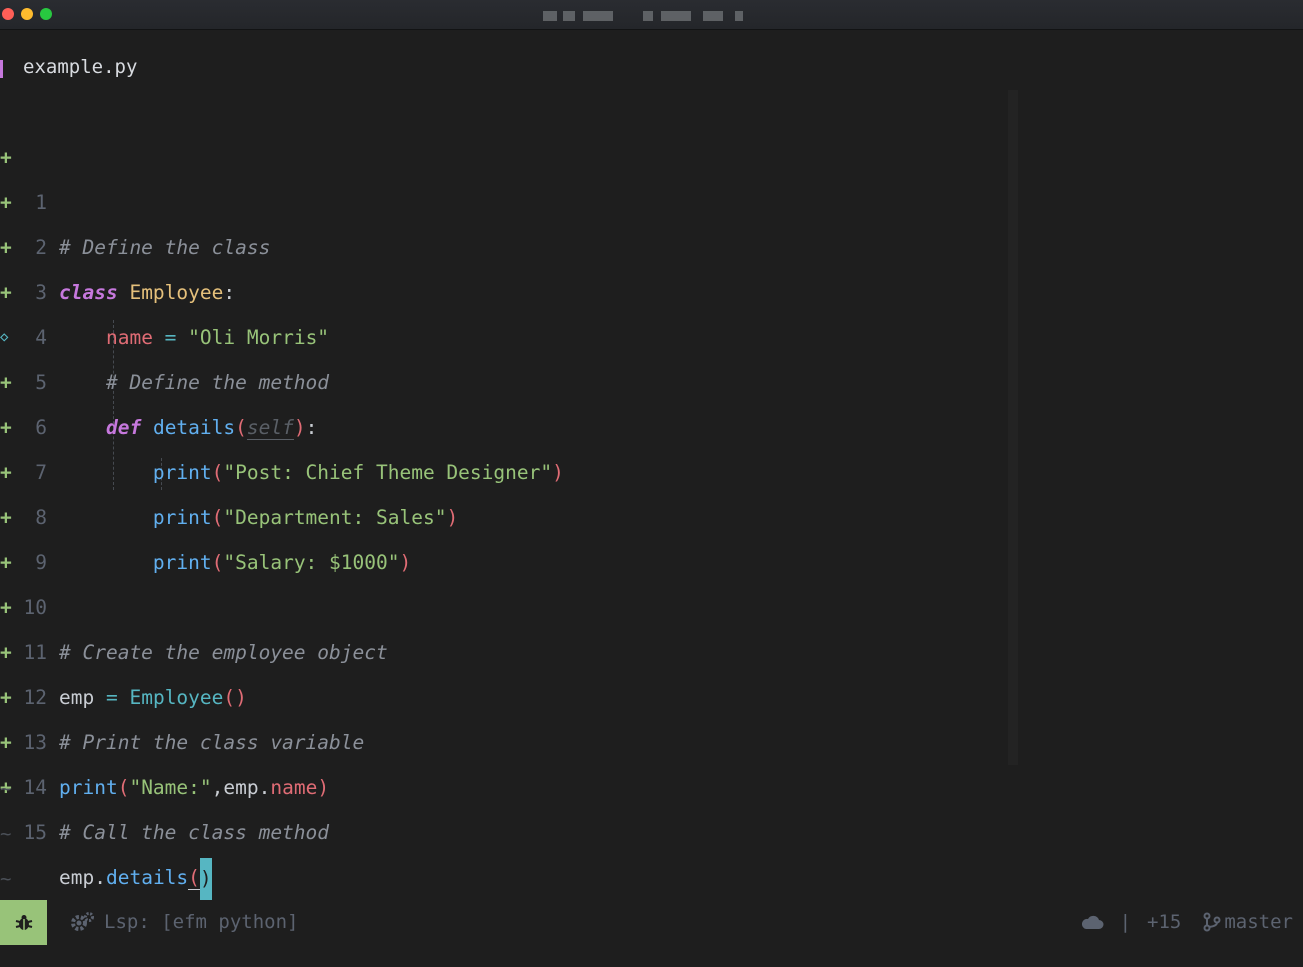  I want to click on code-line-8: + 8 print("Salary: $1000"), so click(500, 489).